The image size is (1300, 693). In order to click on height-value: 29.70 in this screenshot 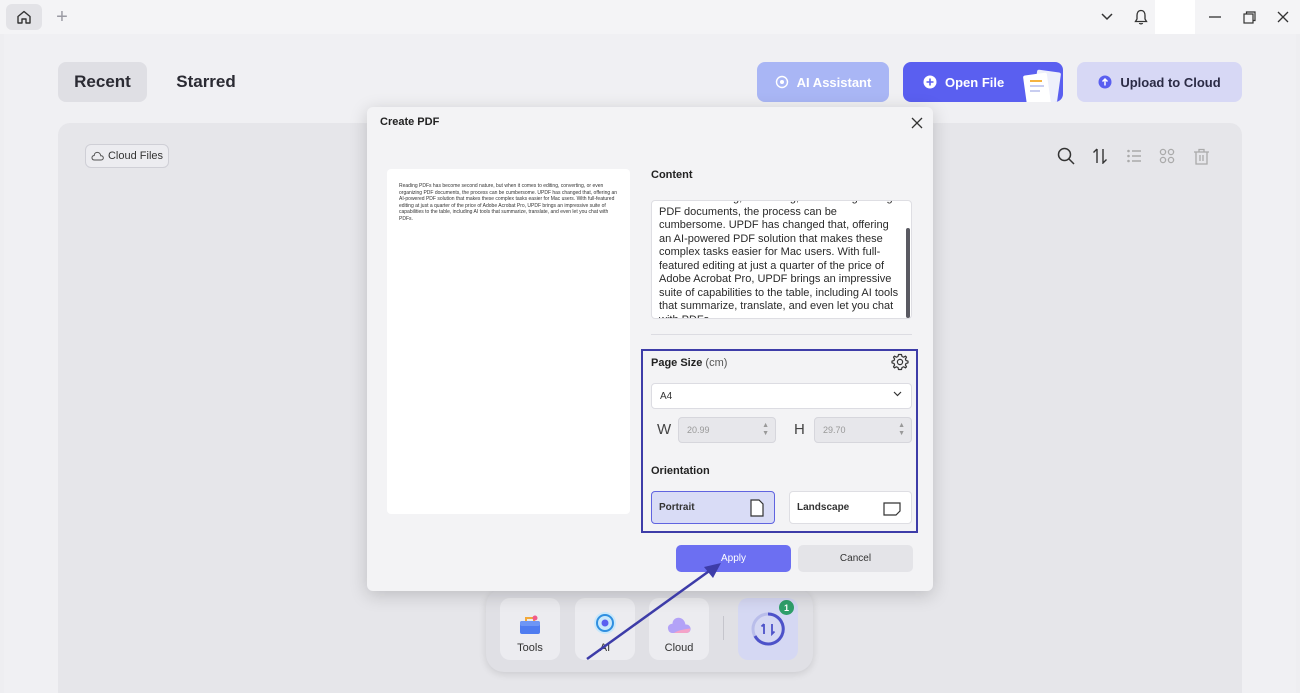, I will do `click(834, 430)`.